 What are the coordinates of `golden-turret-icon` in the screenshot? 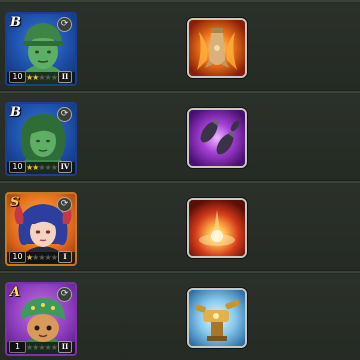 It's located at (217, 318).